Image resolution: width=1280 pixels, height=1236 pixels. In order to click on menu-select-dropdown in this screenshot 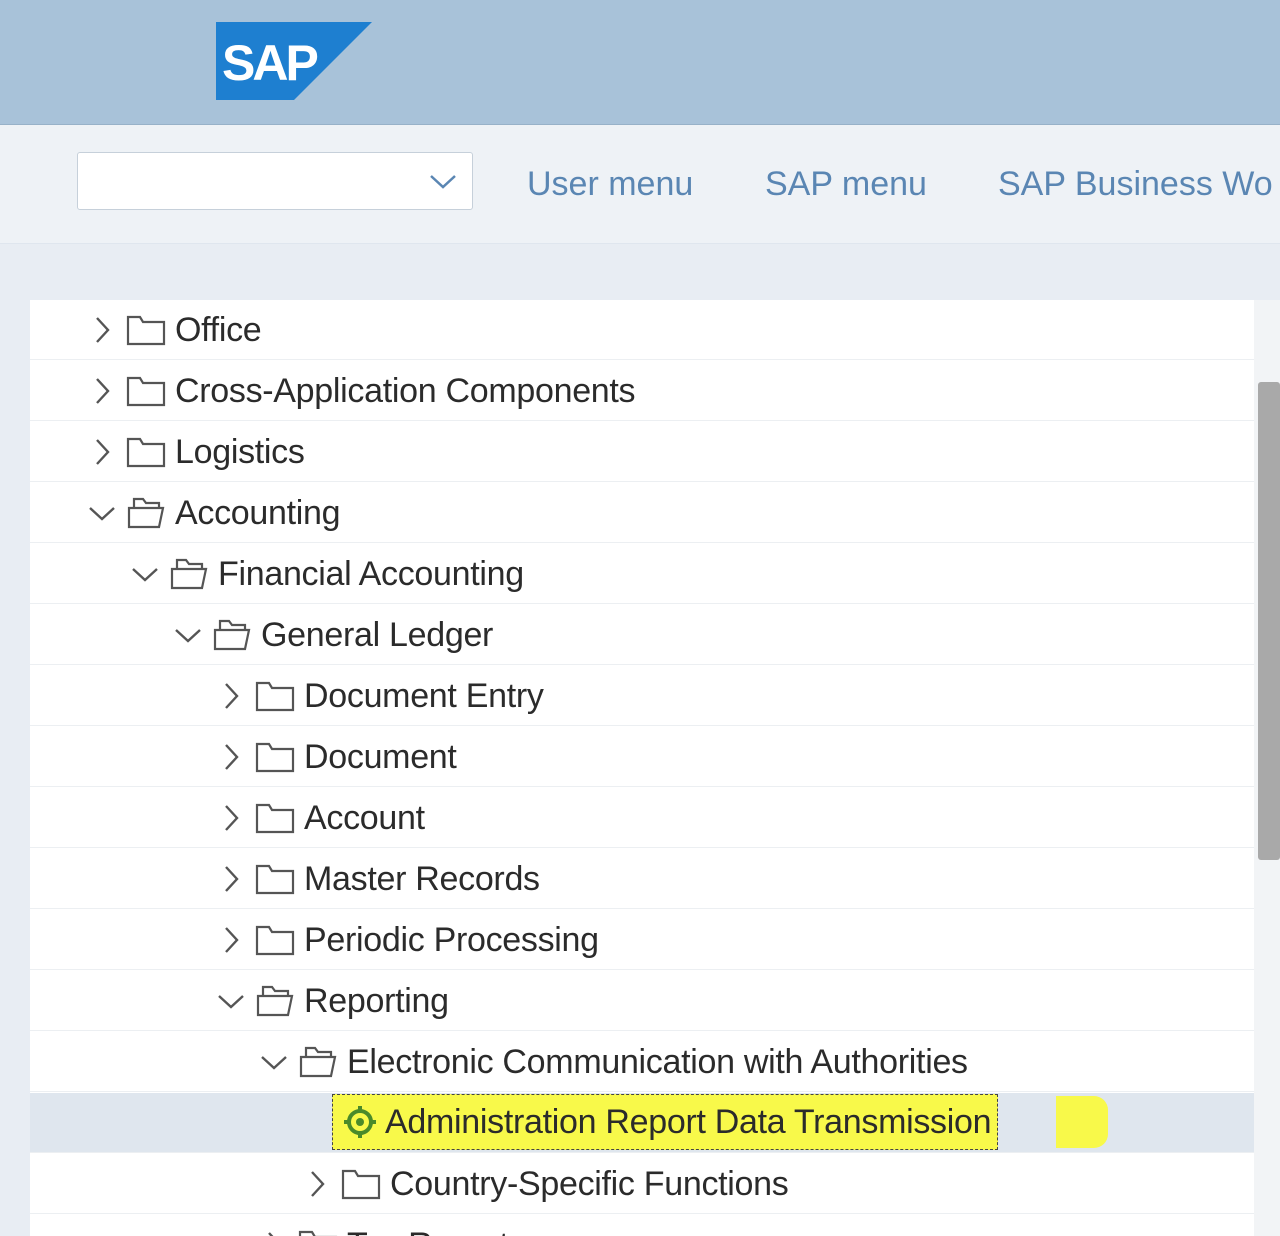, I will do `click(275, 181)`.